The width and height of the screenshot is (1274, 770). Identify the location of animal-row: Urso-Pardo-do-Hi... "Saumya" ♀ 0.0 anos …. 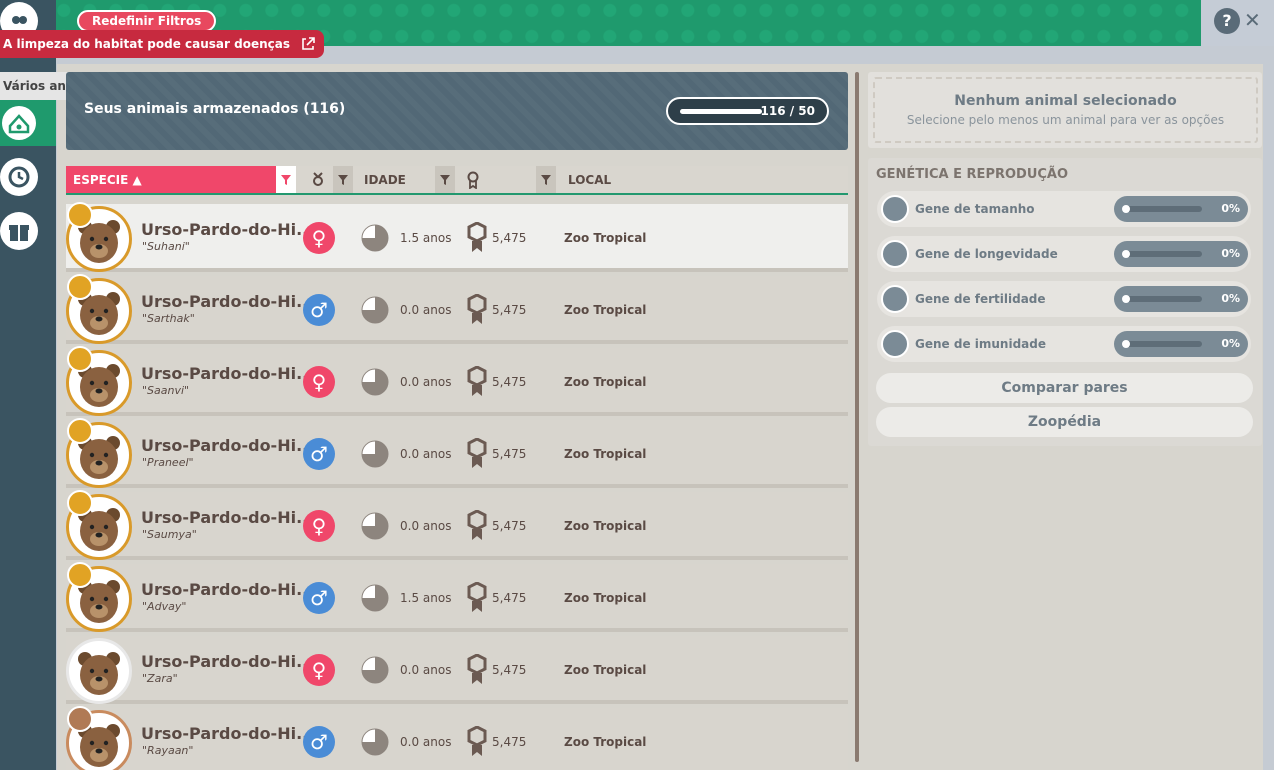
(457, 525).